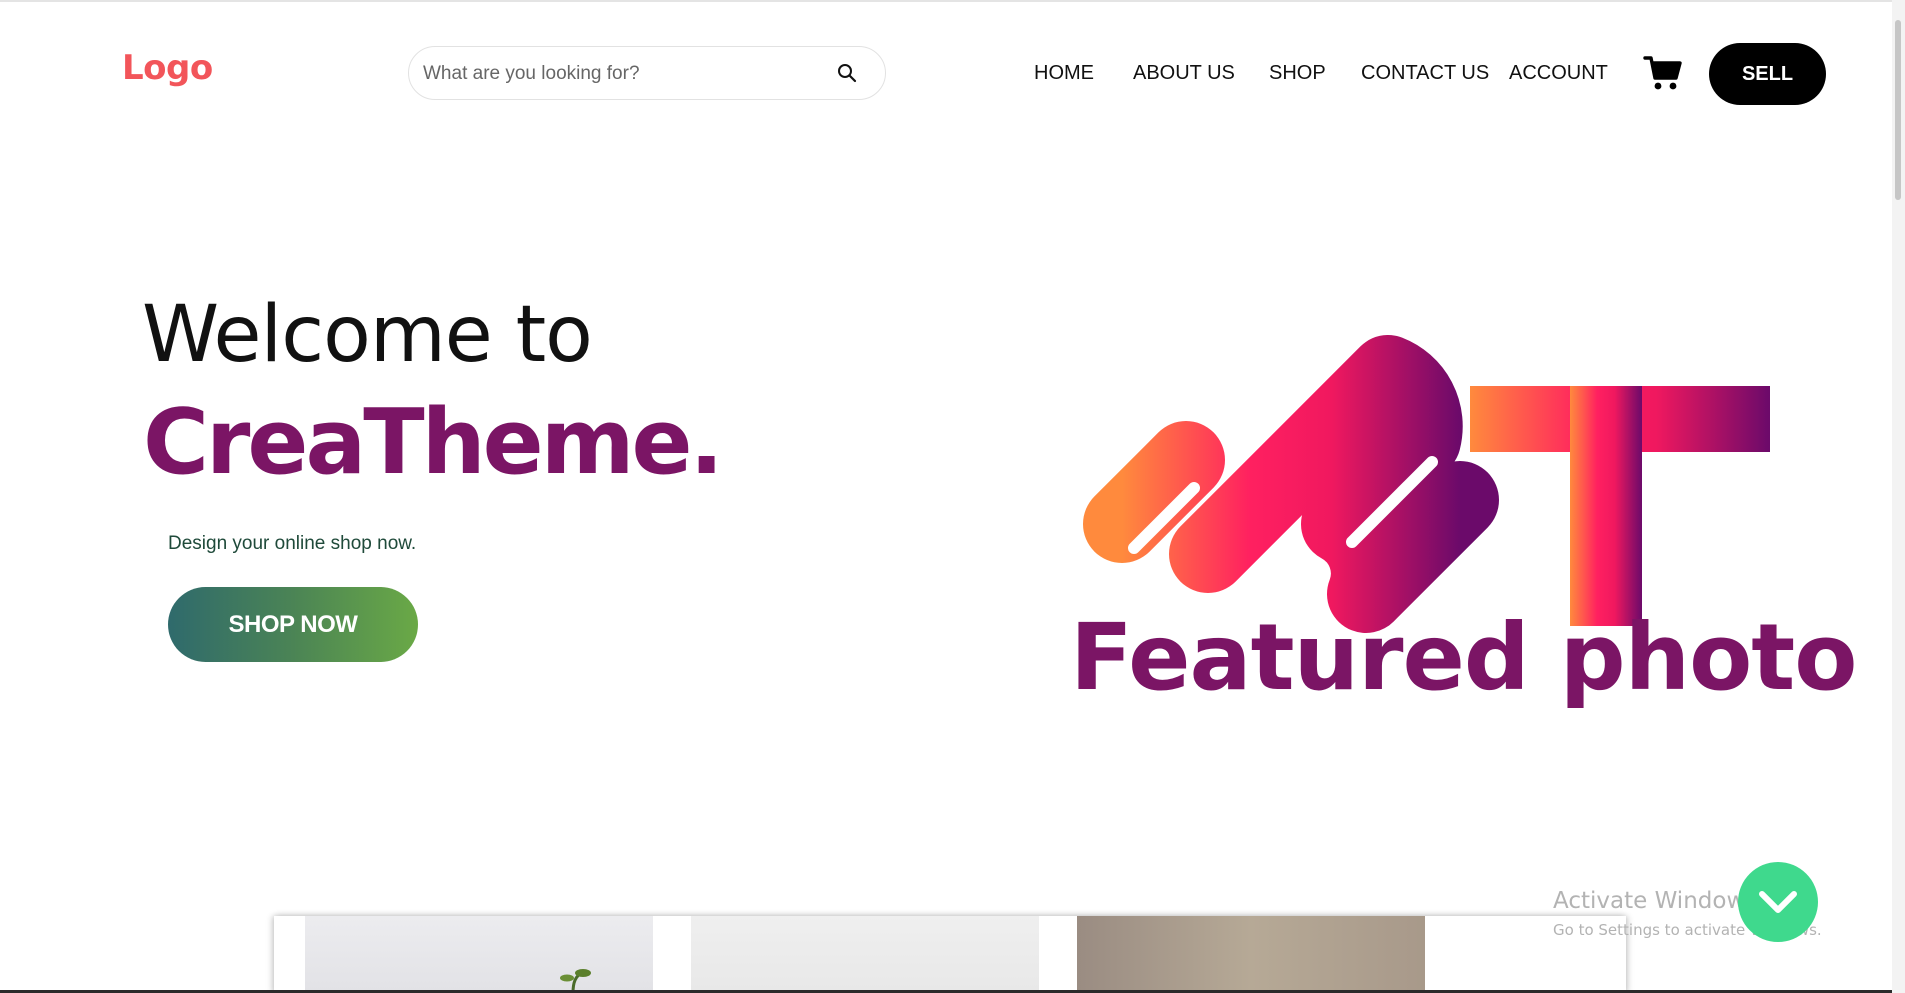 Image resolution: width=1905 pixels, height=993 pixels. I want to click on scrollbar-thumb, so click(1898, 110).